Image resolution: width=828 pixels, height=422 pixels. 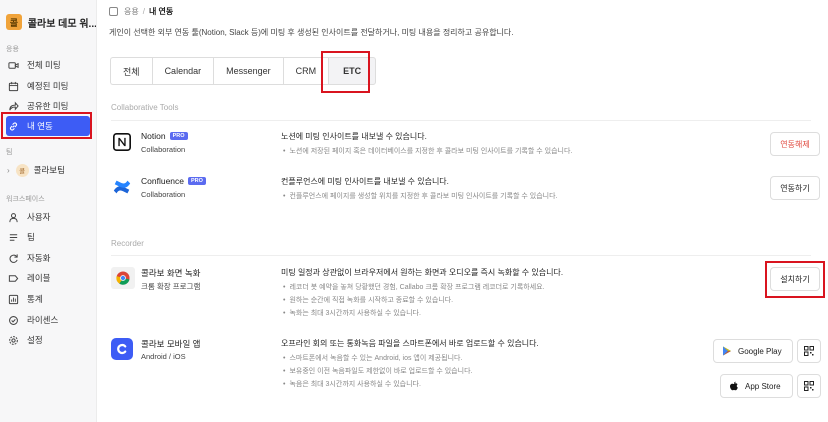 I want to click on sidebar-item-label: 통계, so click(x=35, y=299).